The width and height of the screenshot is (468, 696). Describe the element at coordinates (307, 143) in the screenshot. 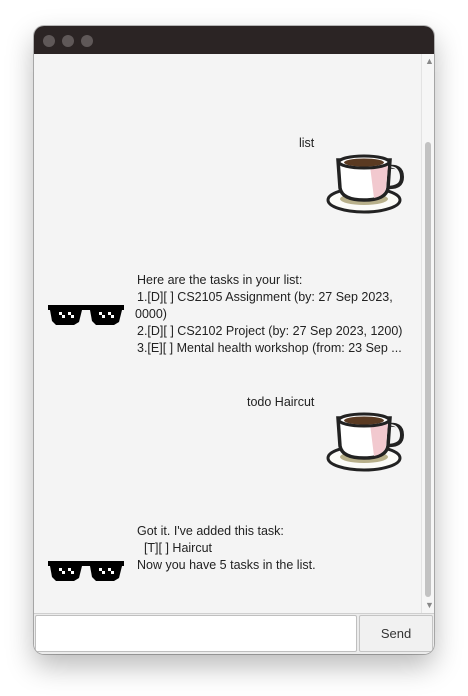

I see `user-message-text: list` at that location.